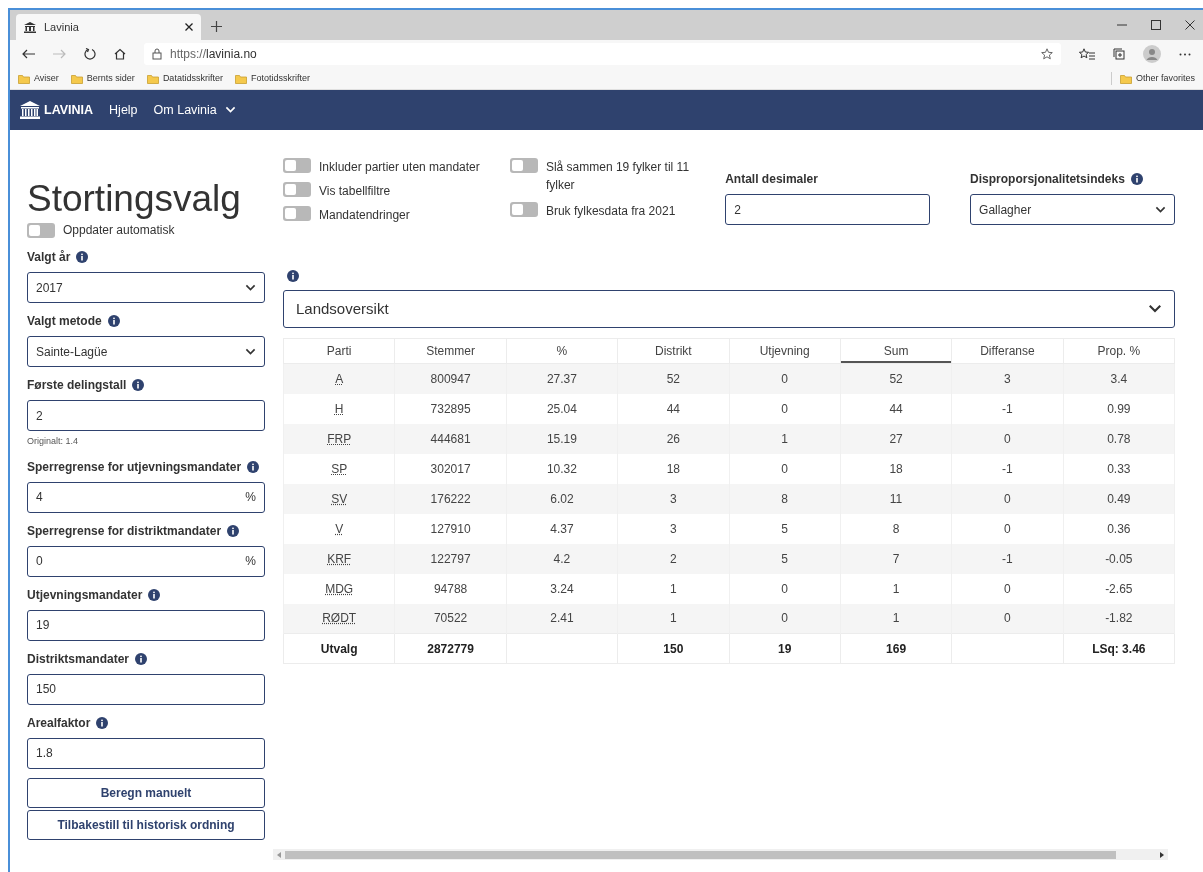 The image size is (1203, 872). What do you see at coordinates (339, 468) in the screenshot?
I see `party-abbreviation: SP` at bounding box center [339, 468].